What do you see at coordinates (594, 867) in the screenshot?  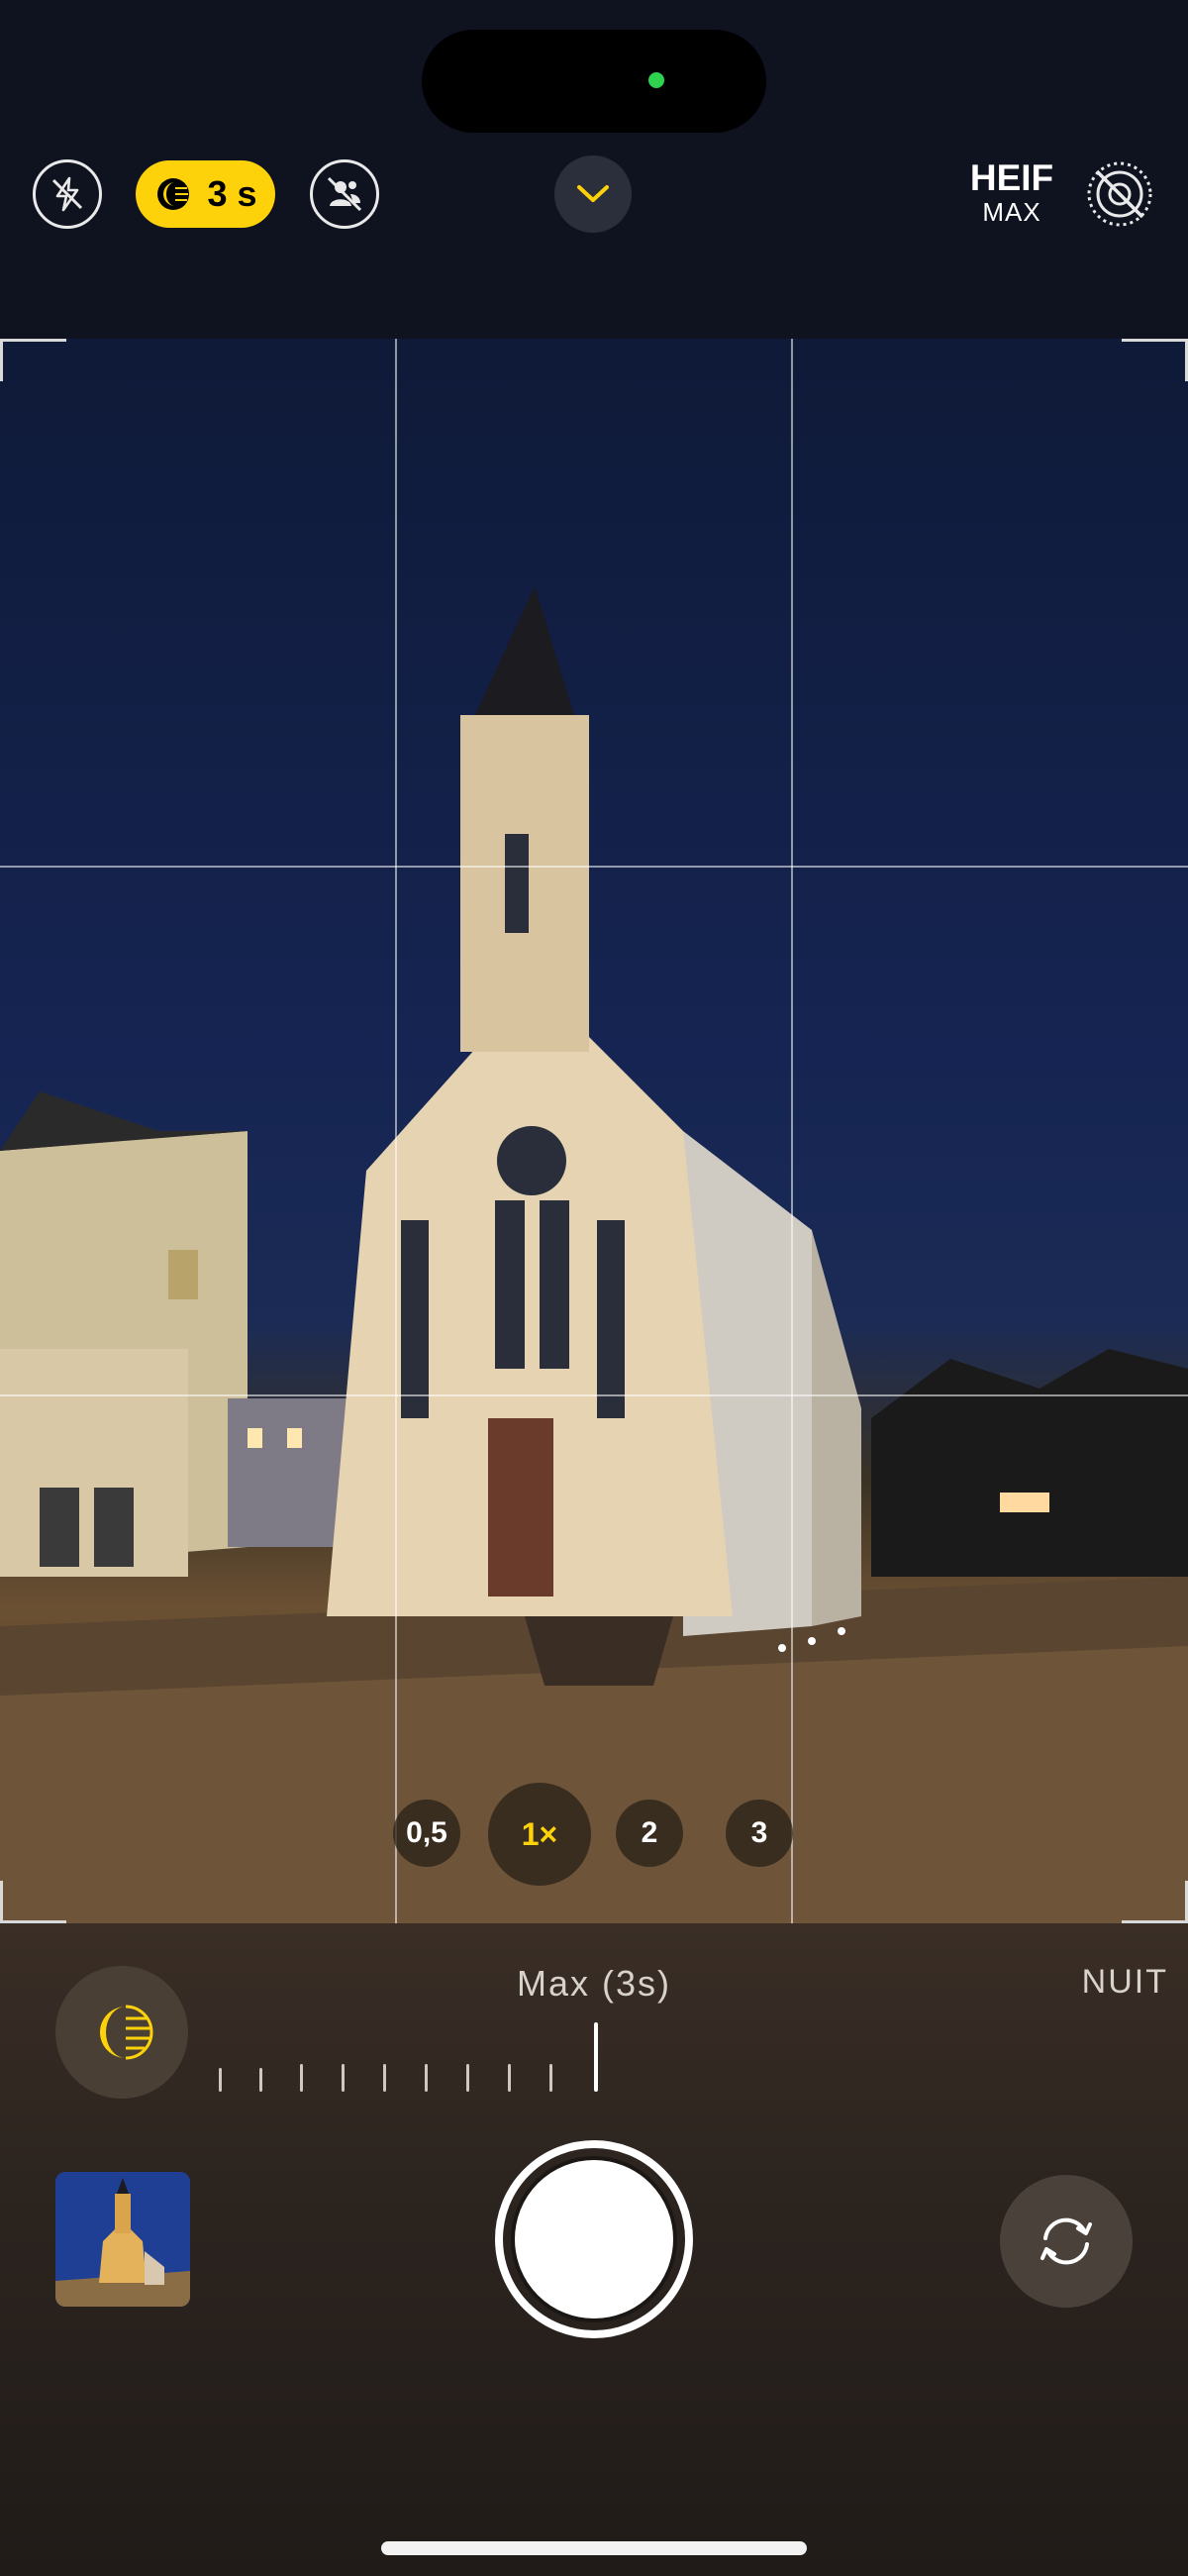 I see `grid-line-h1` at bounding box center [594, 867].